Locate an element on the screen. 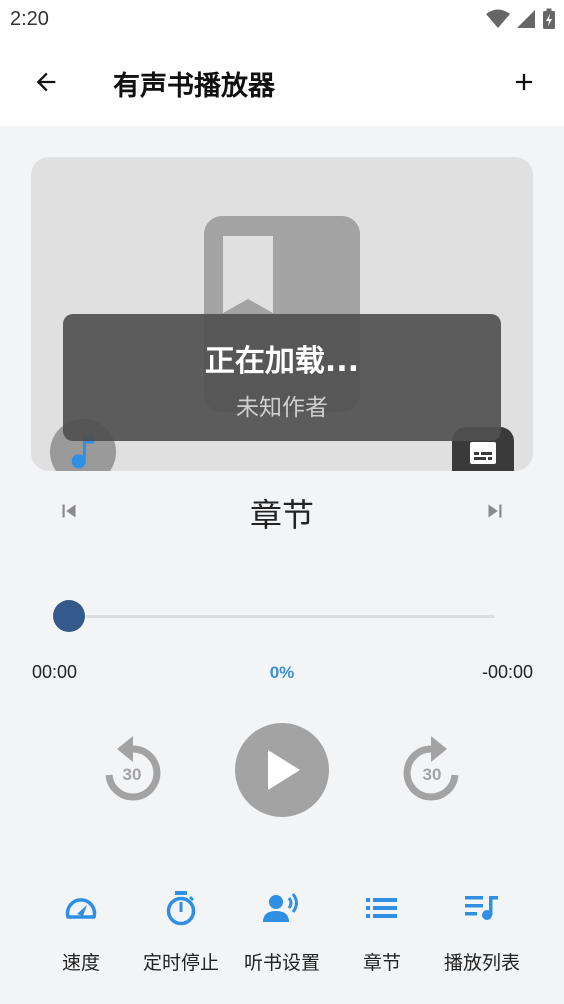 The width and height of the screenshot is (564, 1004). add-button is located at coordinates (524, 82).